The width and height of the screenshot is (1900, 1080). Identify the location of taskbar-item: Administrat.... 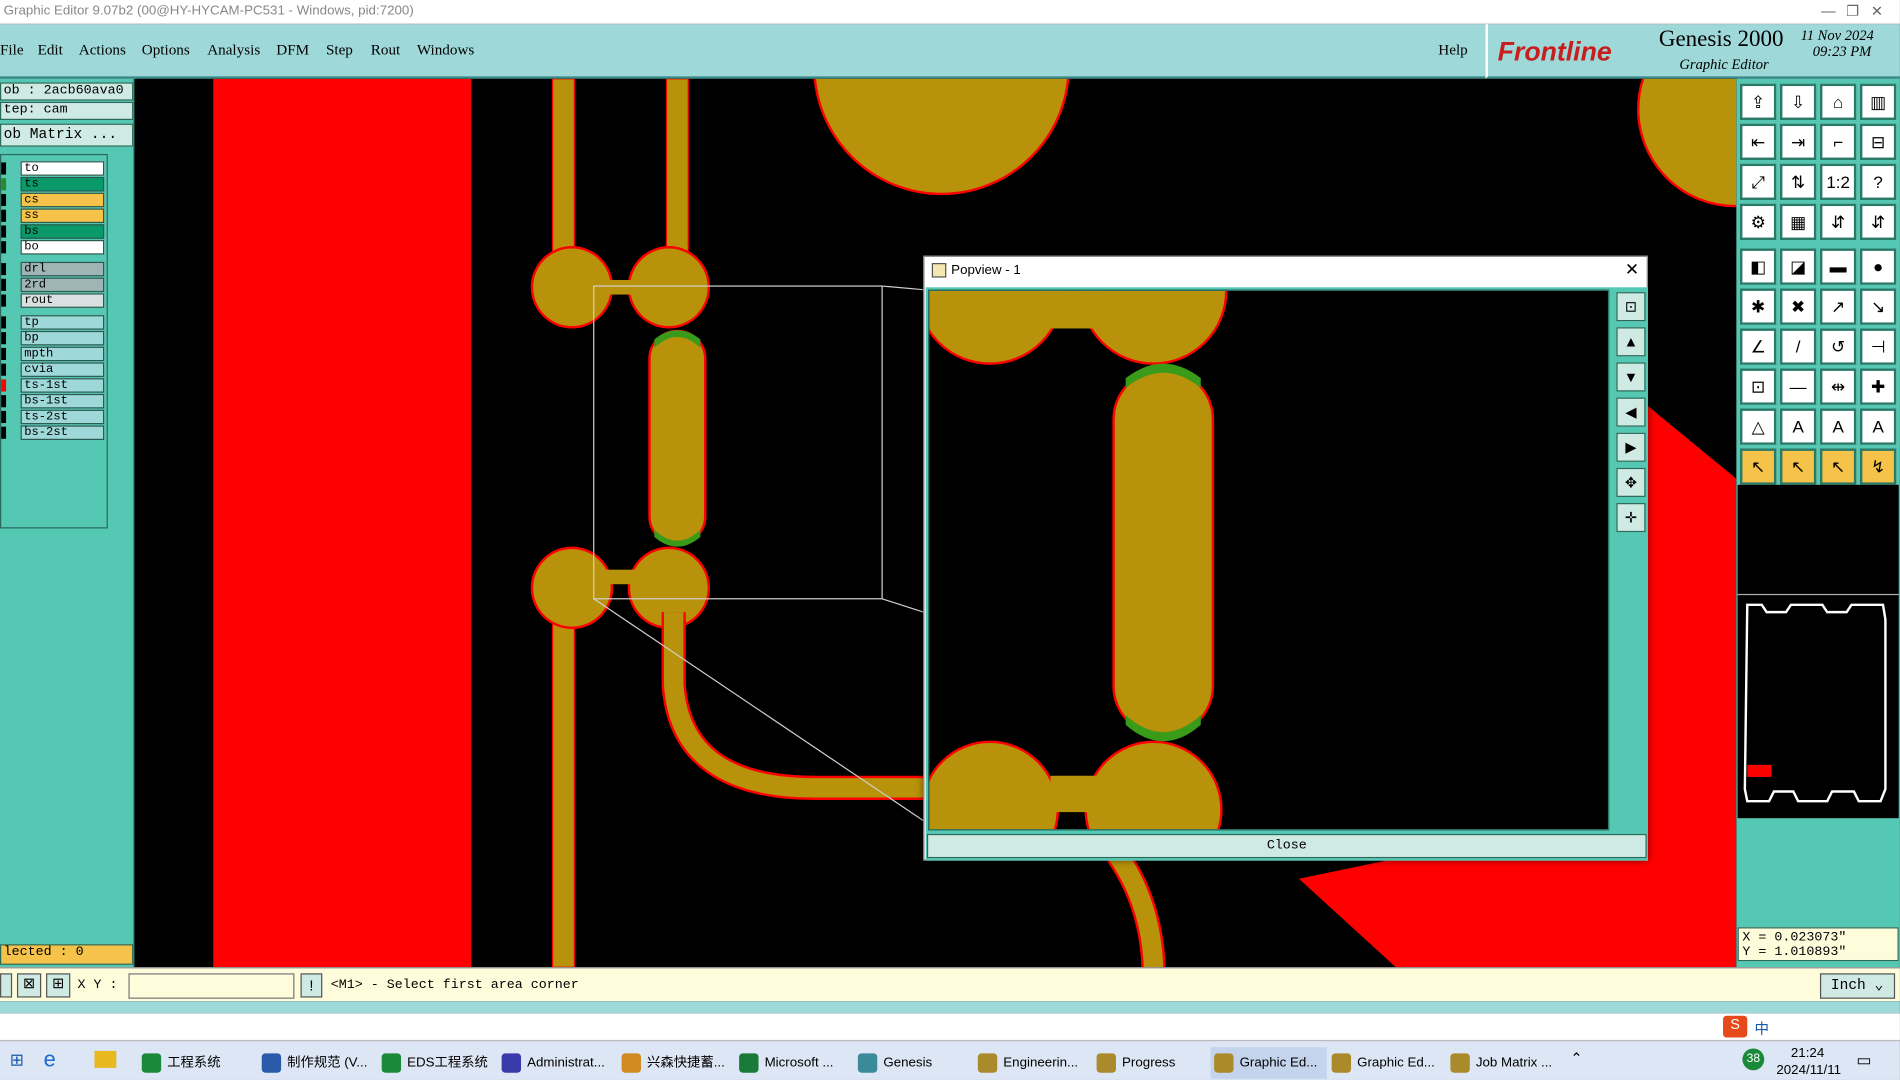
(556, 1063).